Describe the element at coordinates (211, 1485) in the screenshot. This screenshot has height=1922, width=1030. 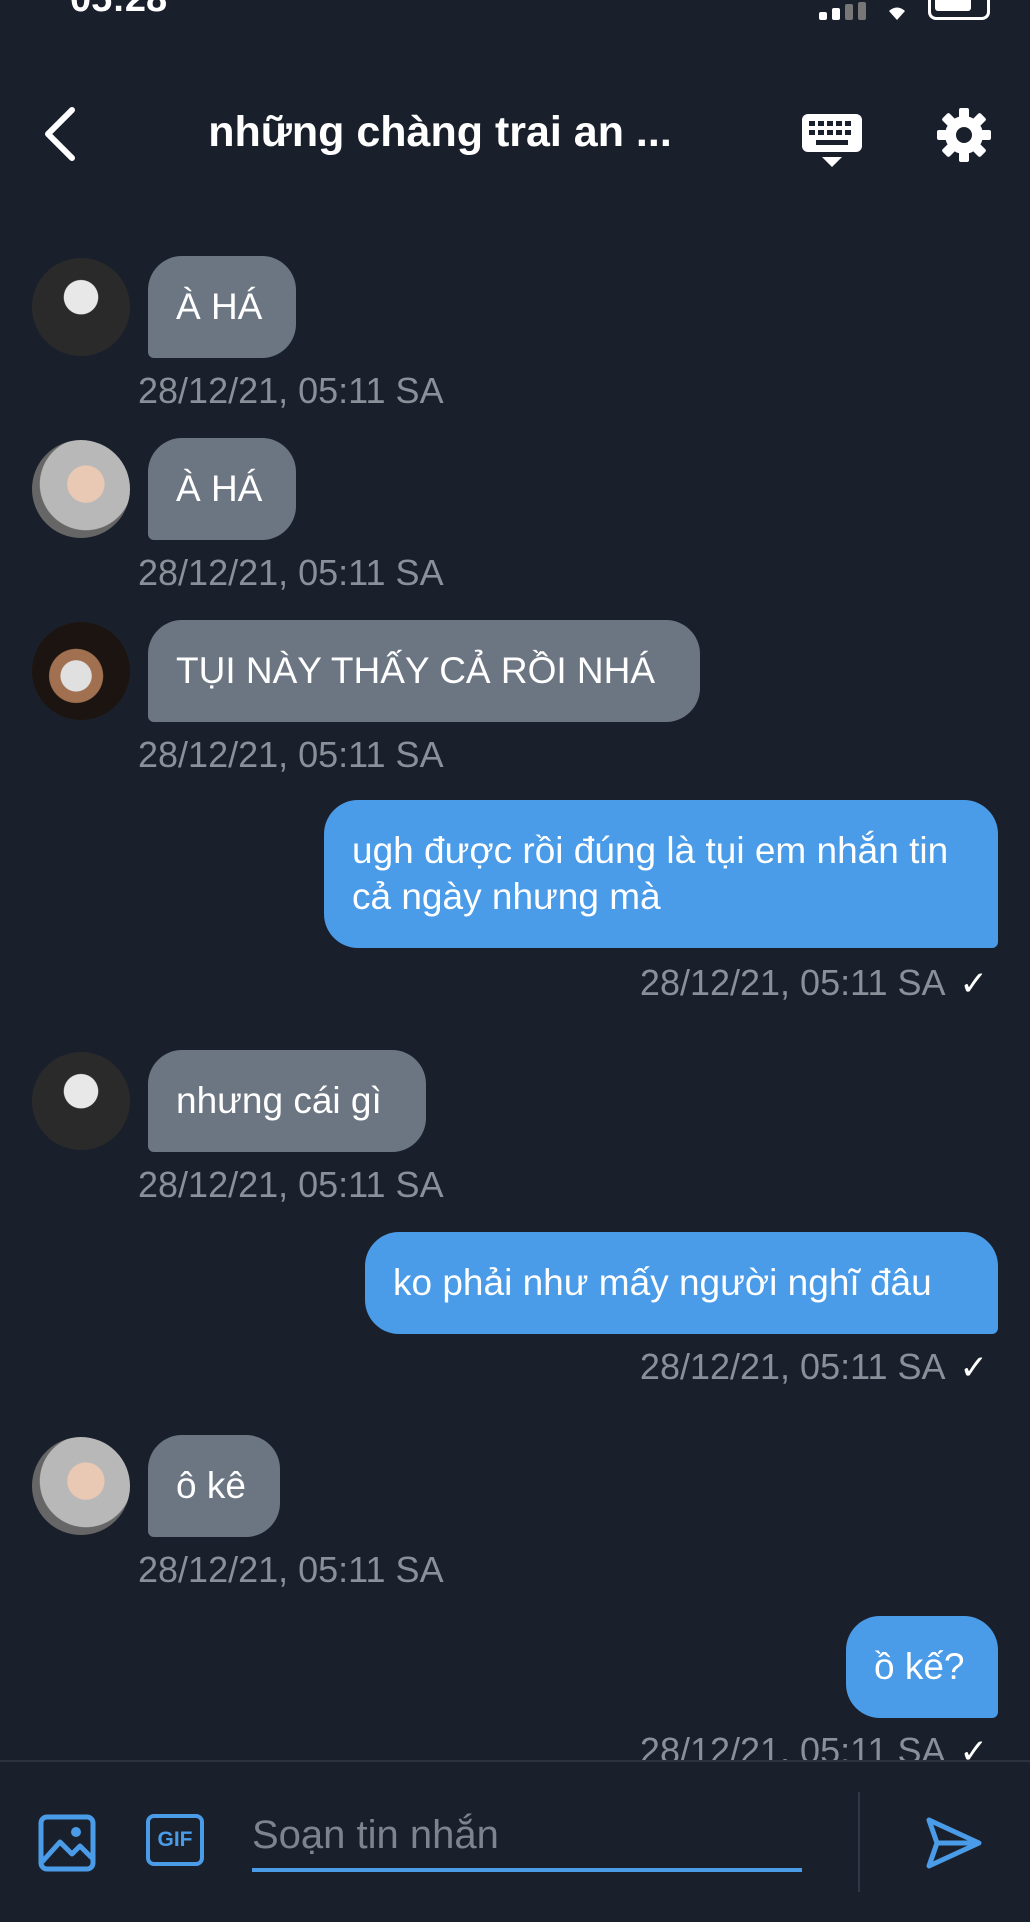
I see `message-text: ô kê` at that location.